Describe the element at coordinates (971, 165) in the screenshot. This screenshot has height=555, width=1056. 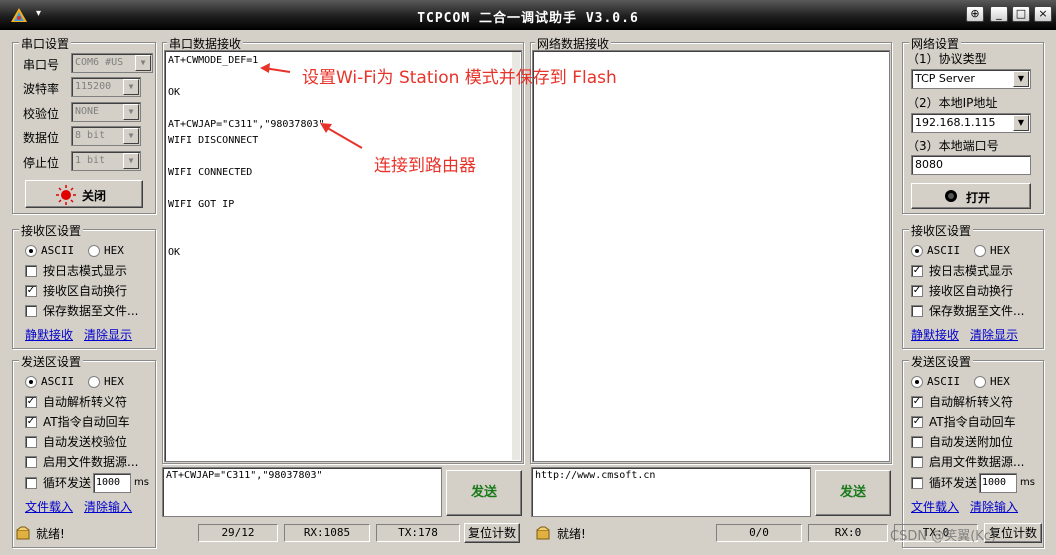
I see `port-input: 8080` at that location.